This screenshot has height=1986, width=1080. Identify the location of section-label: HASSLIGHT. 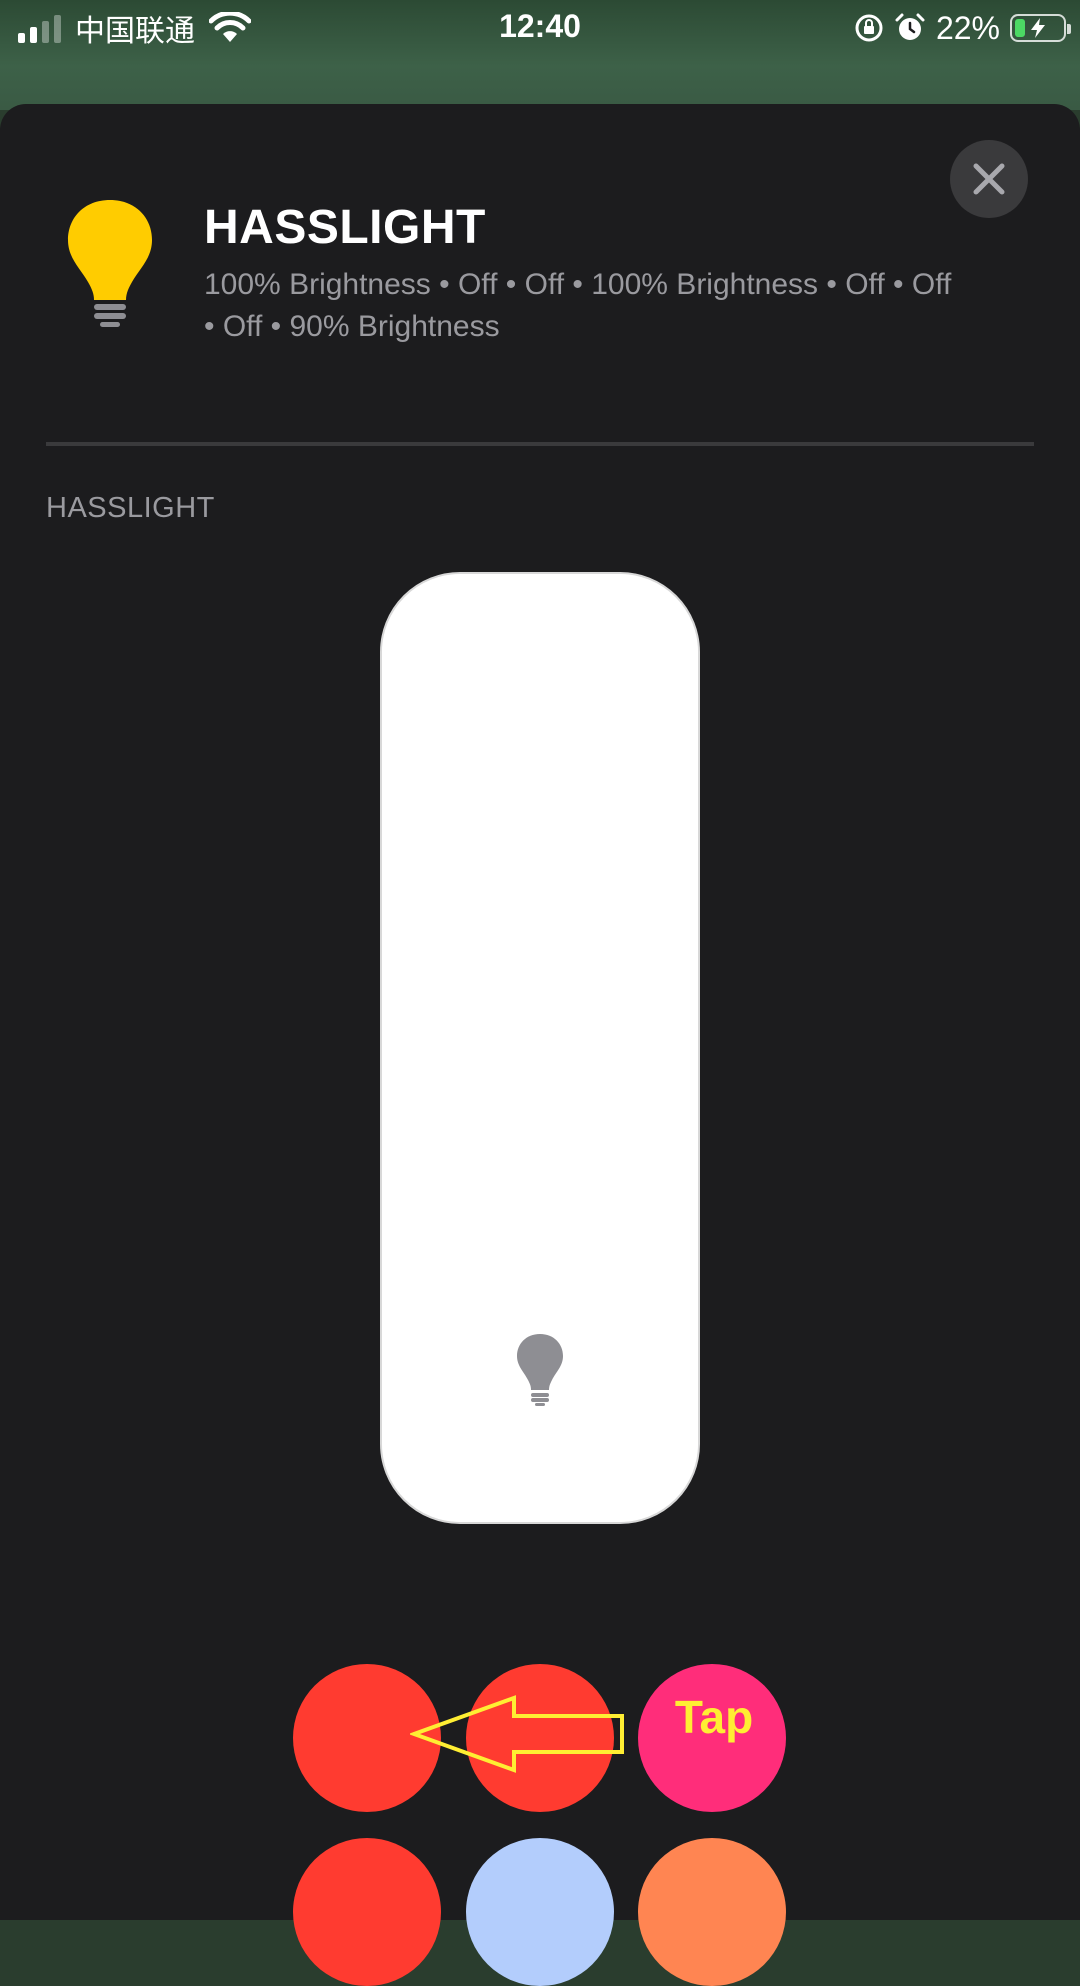
(130, 508).